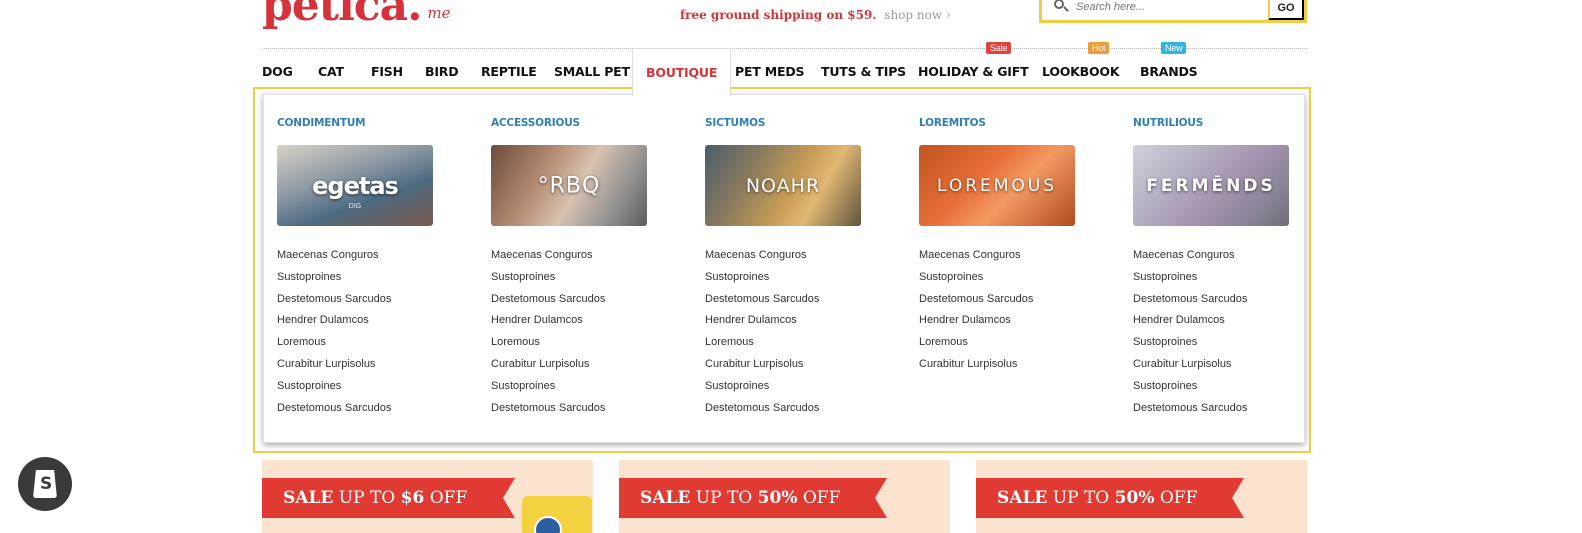 This screenshot has height=533, width=1582. I want to click on brand-banner: °RBQ, so click(569, 185).